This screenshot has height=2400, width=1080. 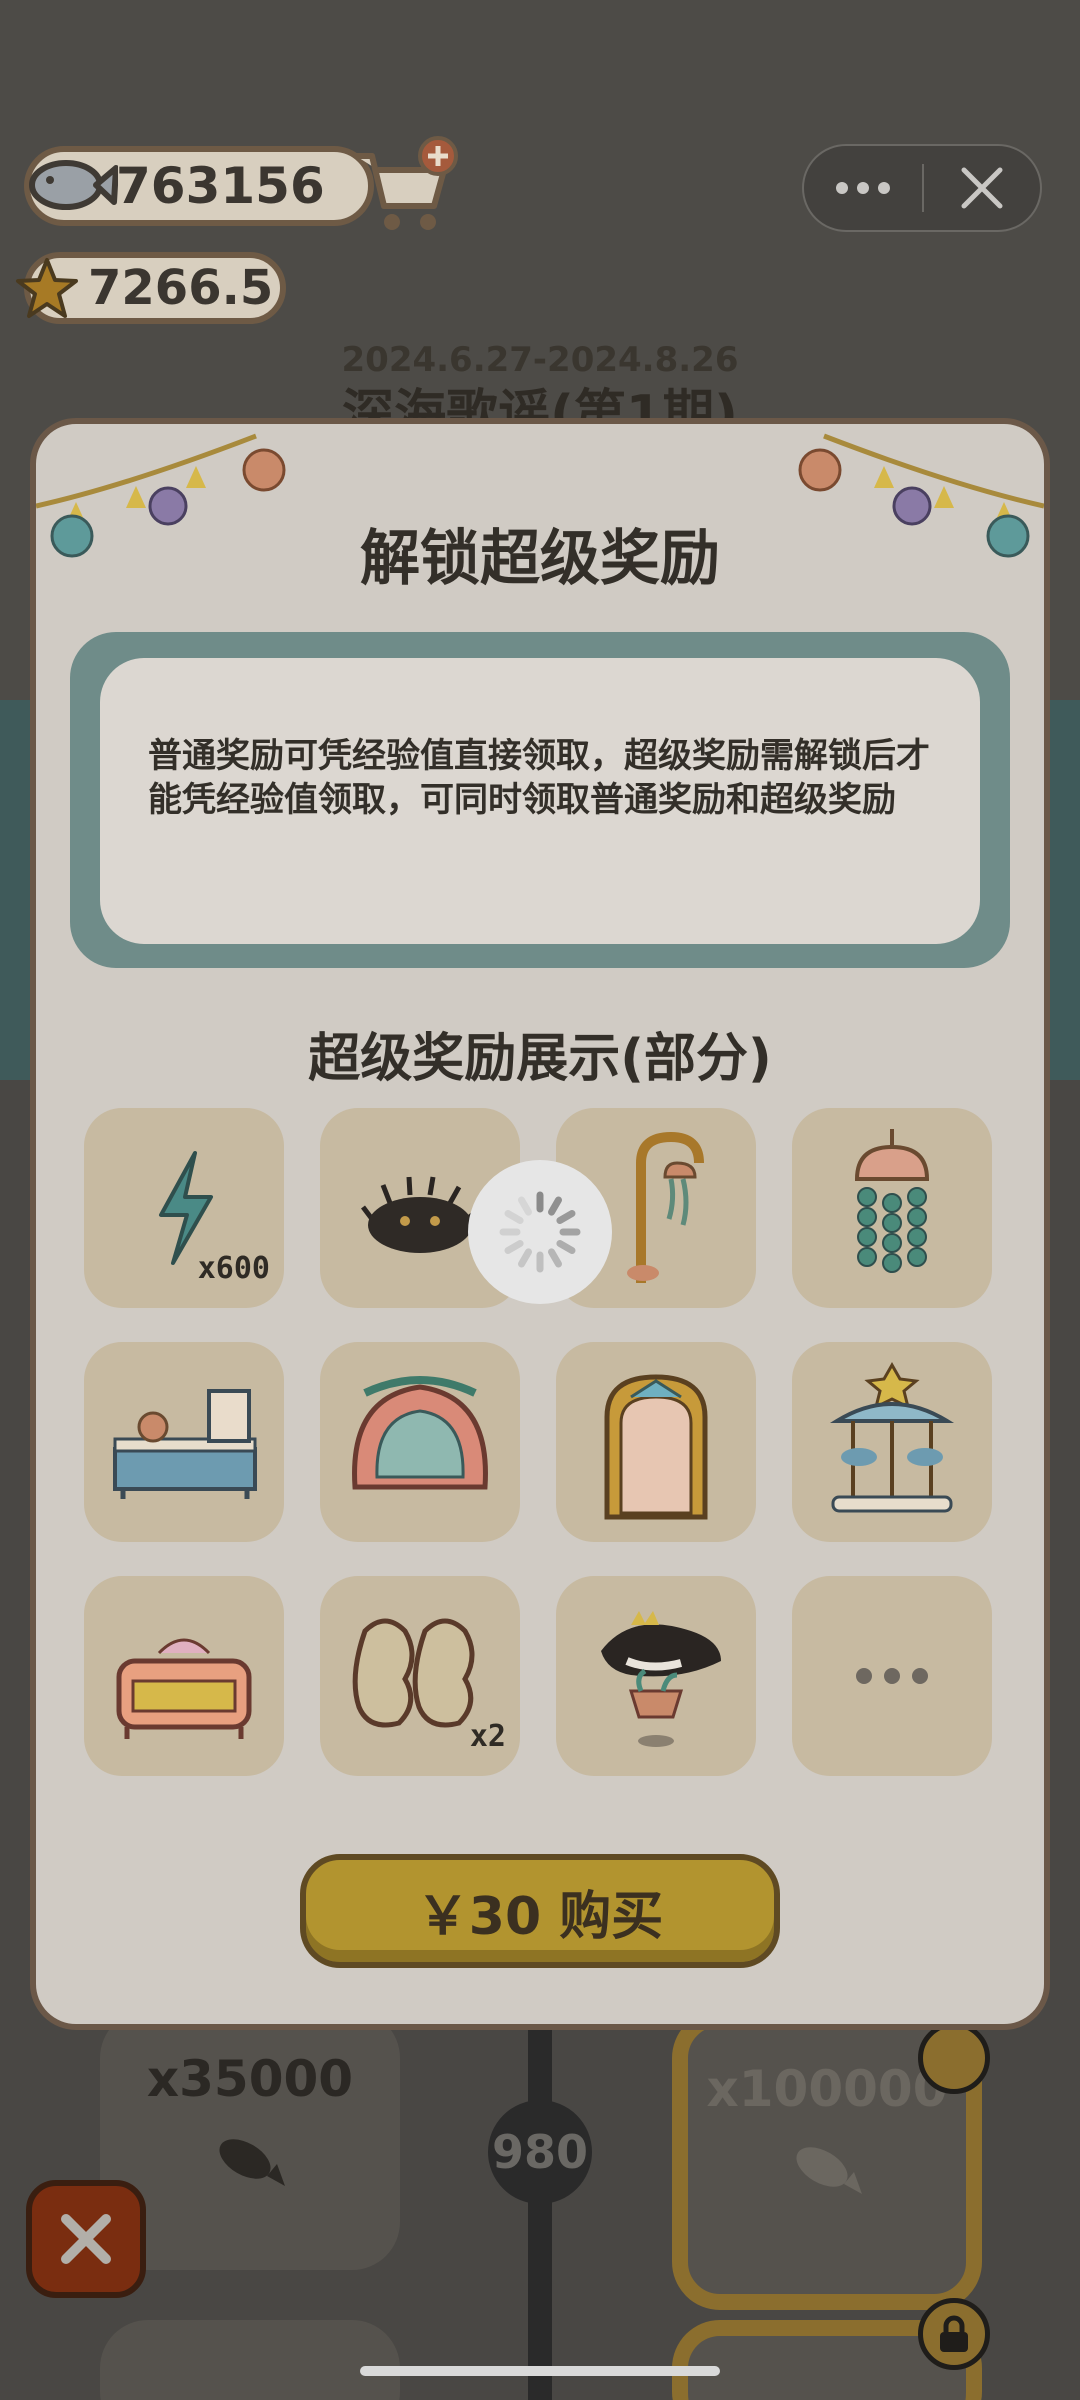 I want to click on ocean-kitchen-counter-icon, so click(x=185, y=1444).